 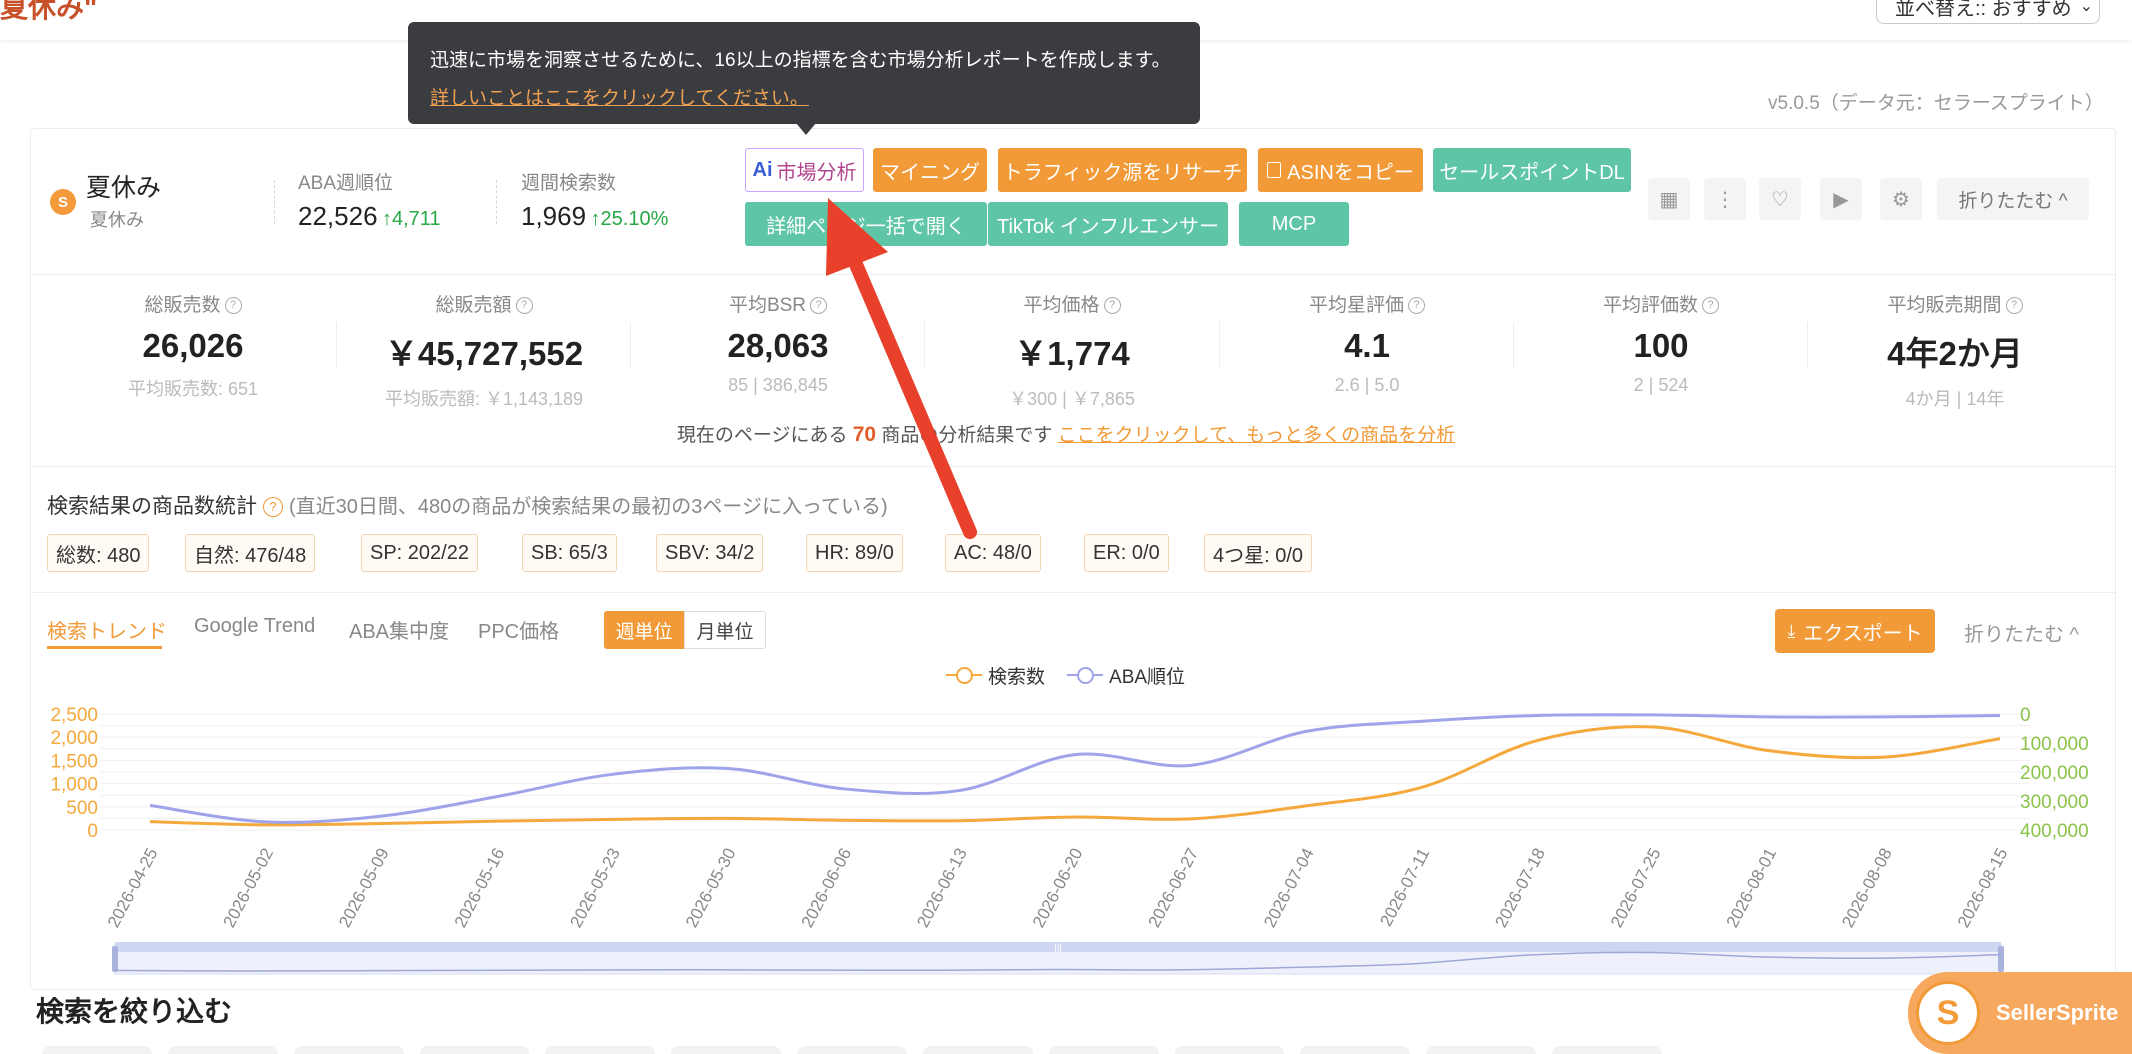 What do you see at coordinates (74, 738) in the screenshot?
I see `left-axis-tick: 2,000` at bounding box center [74, 738].